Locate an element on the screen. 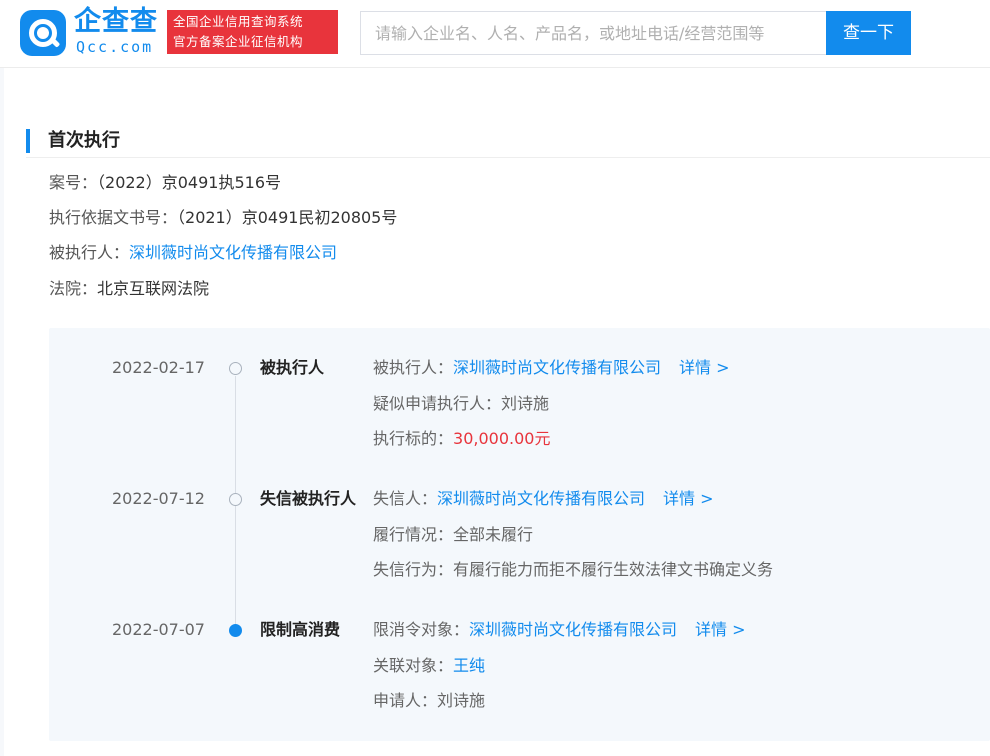 This screenshot has width=990, height=756. timeline-type: 限制高消费 is located at coordinates (300, 629).